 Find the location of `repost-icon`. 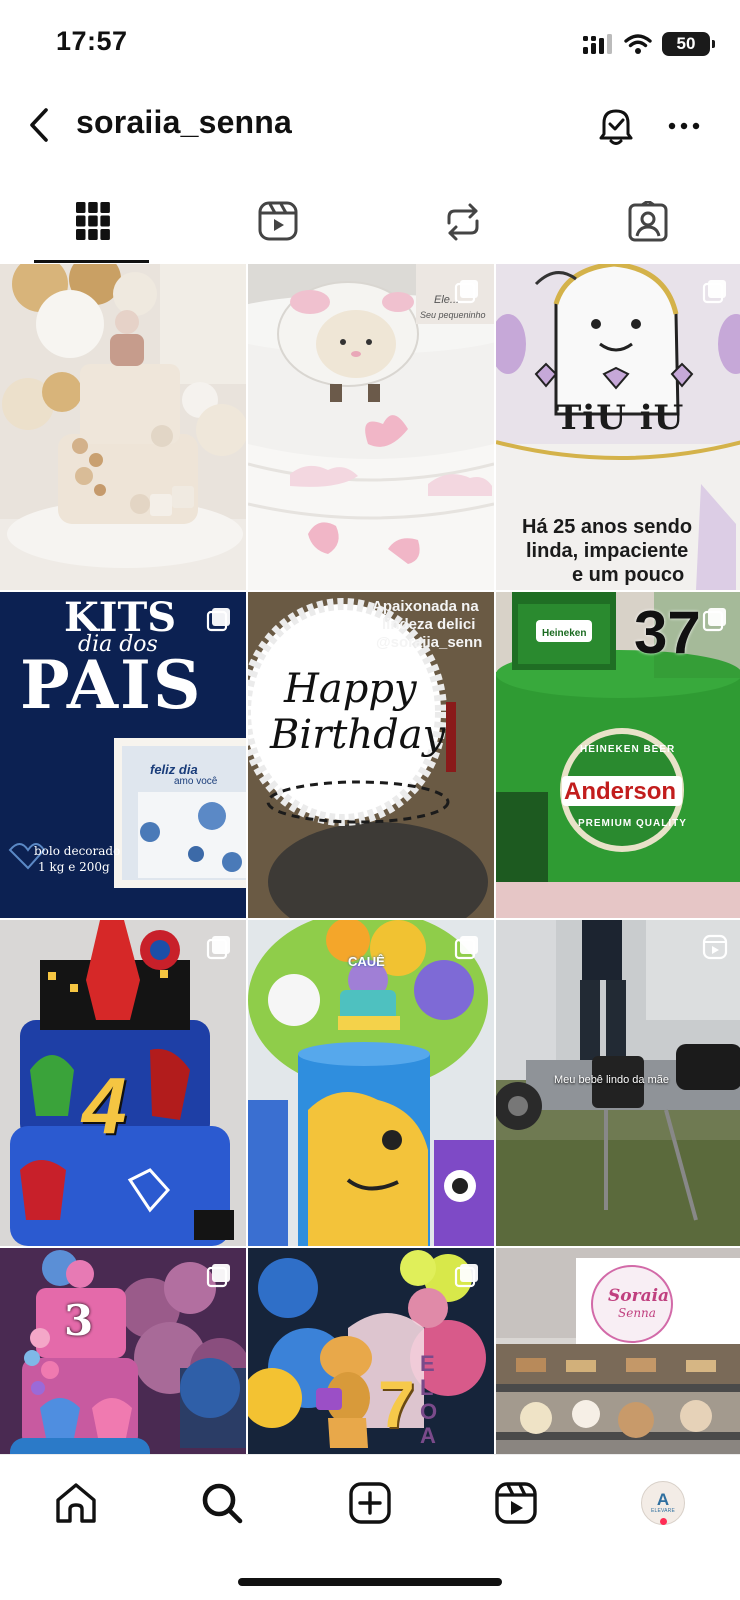

repost-icon is located at coordinates (462, 222).